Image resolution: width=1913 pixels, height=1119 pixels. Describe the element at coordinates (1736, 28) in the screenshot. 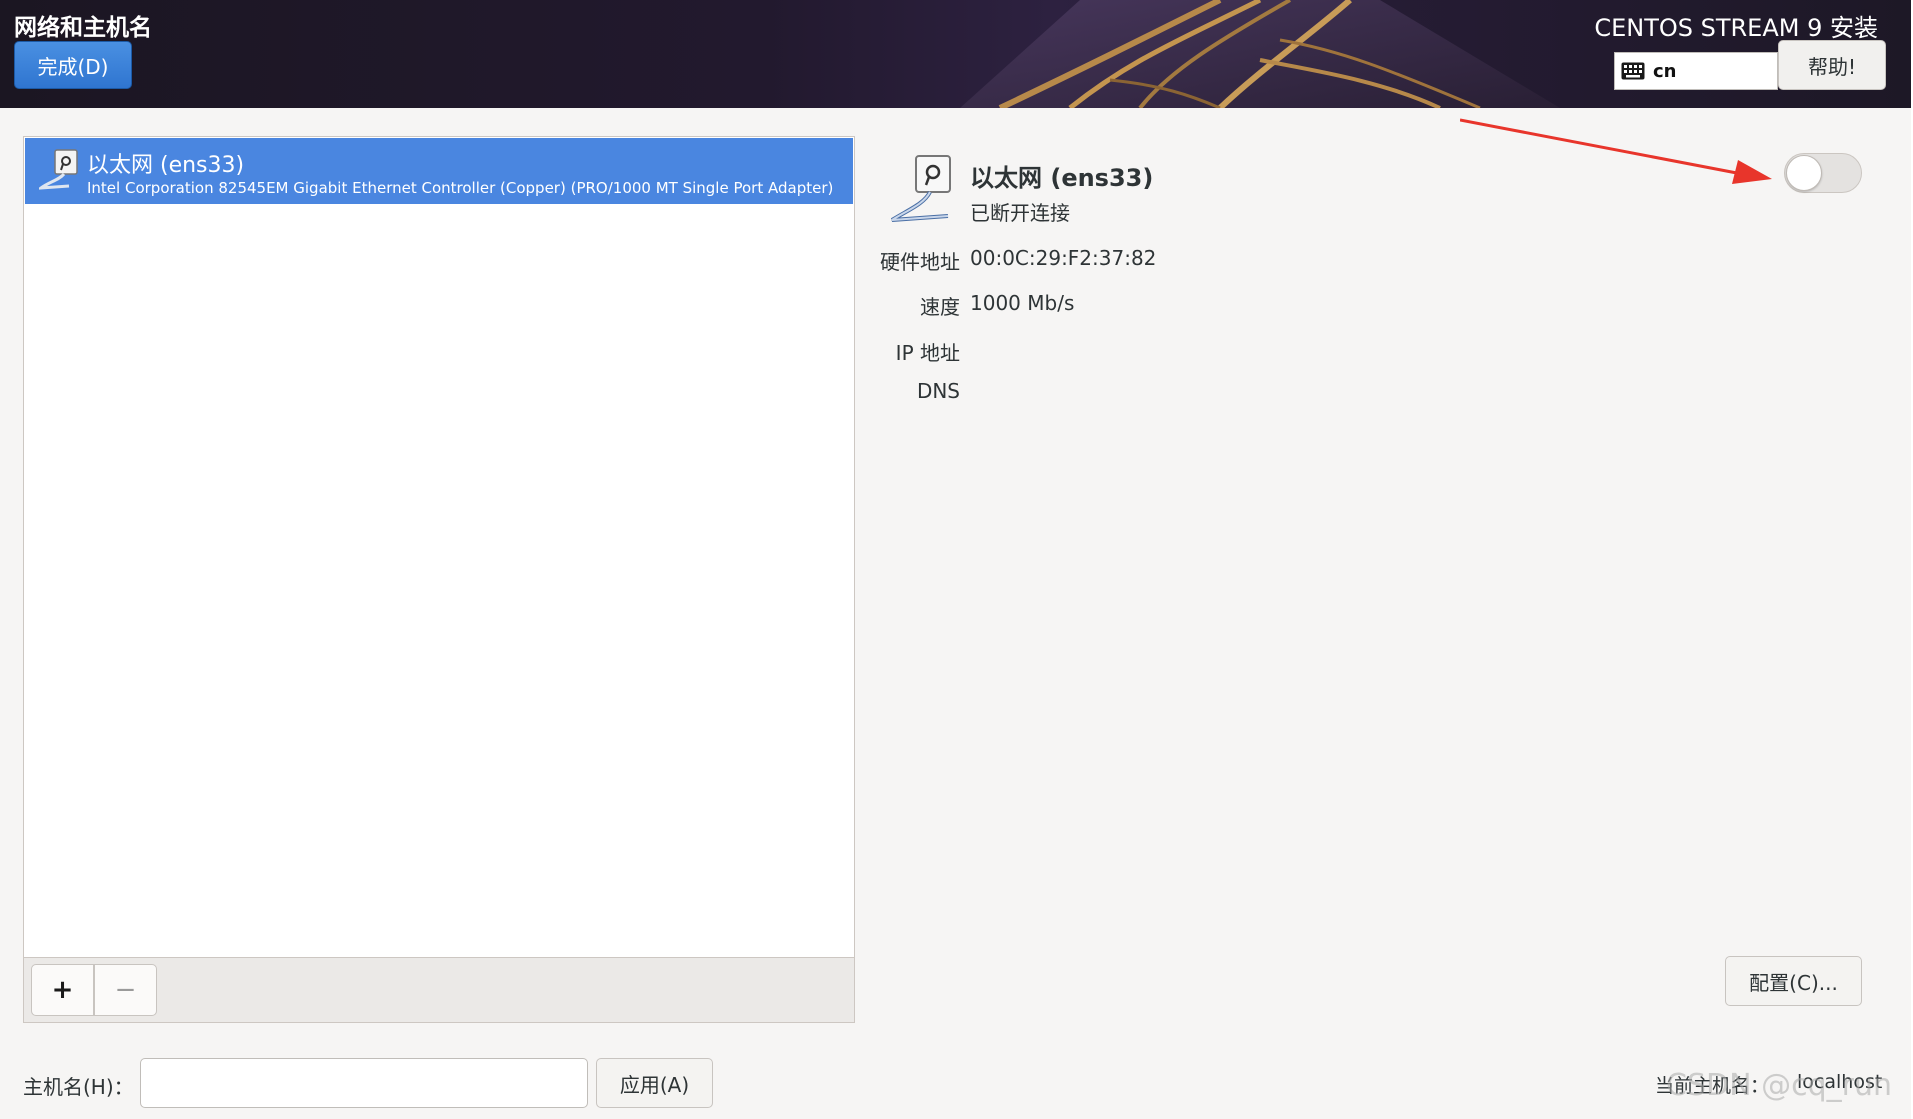

I see `product-title: CENTOS STREAM 9 安装` at that location.